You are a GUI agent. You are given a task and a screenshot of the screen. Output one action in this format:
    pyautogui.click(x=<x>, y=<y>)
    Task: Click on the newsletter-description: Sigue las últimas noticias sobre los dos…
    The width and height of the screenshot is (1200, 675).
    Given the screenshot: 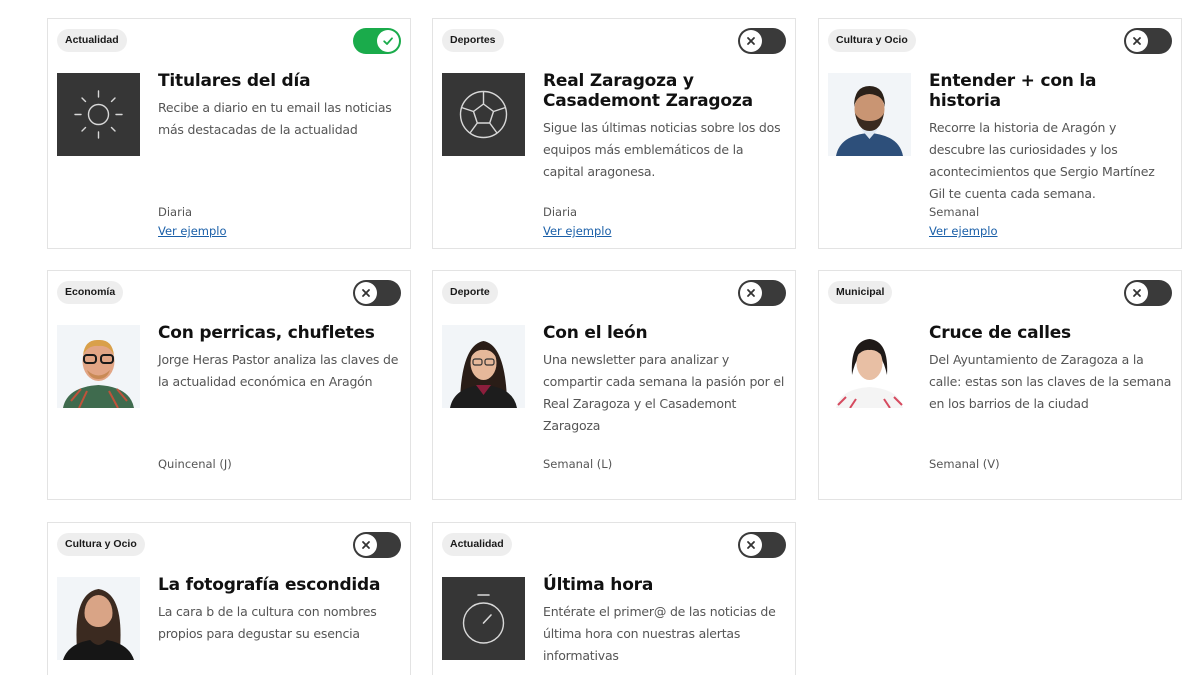 What is the action you would take?
    pyautogui.click(x=662, y=149)
    